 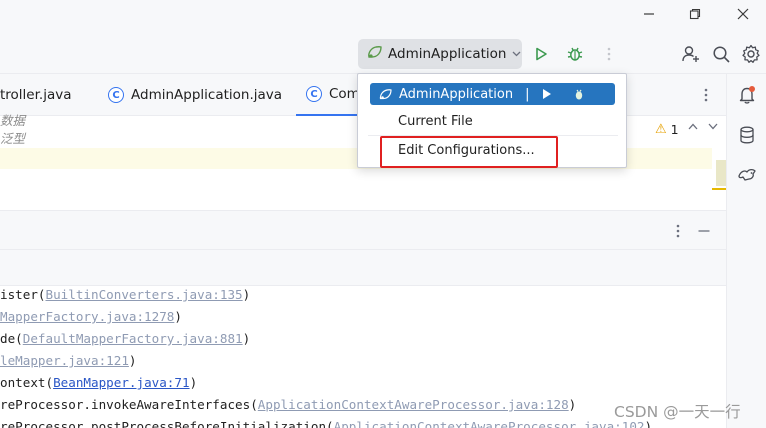 I want to click on notifications-icon, so click(x=747, y=95).